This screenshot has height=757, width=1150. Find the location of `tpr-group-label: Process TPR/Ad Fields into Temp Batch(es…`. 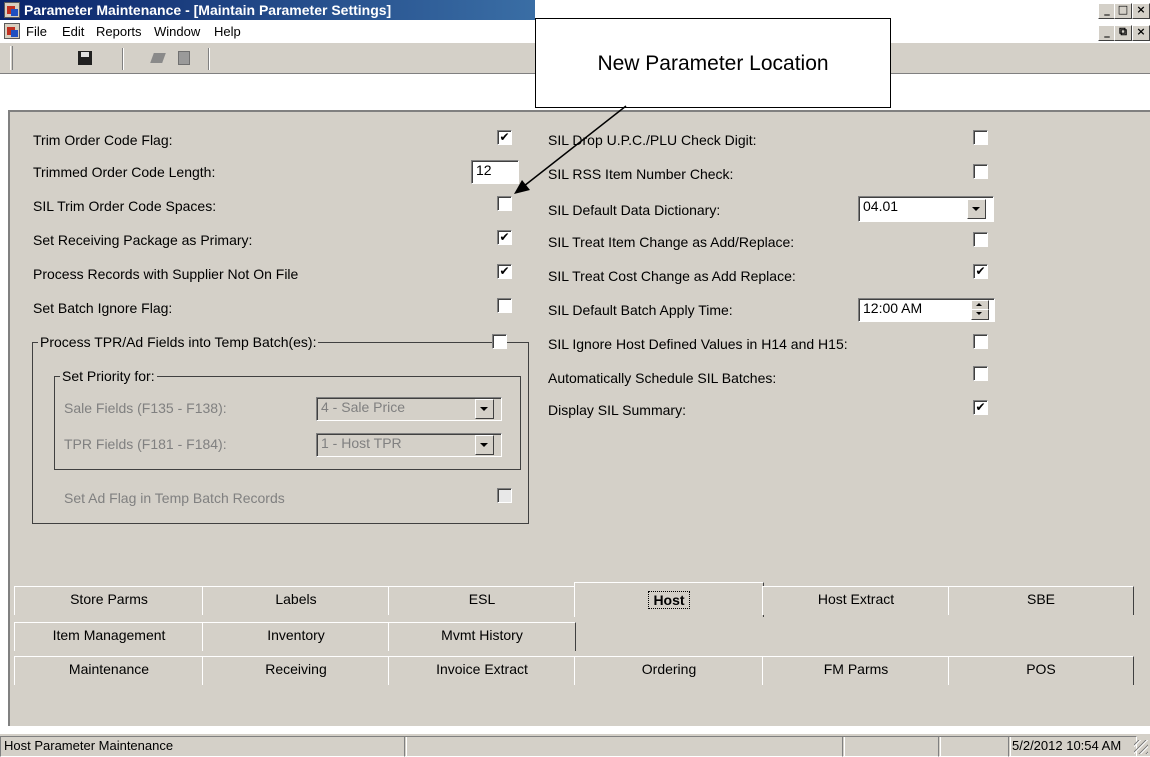

tpr-group-label: Process TPR/Ad Fields into Temp Batch(es… is located at coordinates (178, 342).